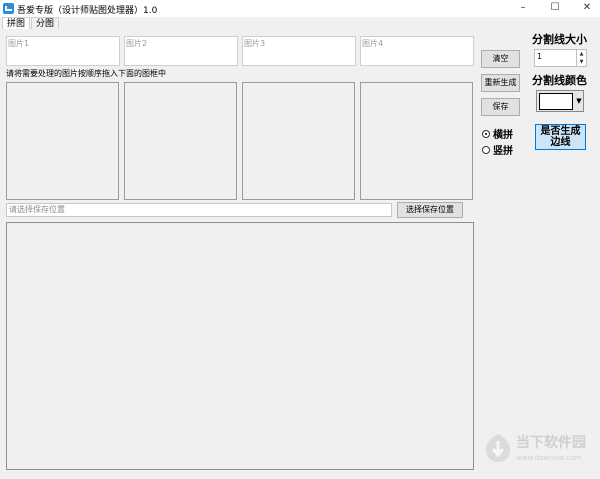  What do you see at coordinates (539, 452) in the screenshot?
I see `watermark: 当下软件园 www.downxia.com` at bounding box center [539, 452].